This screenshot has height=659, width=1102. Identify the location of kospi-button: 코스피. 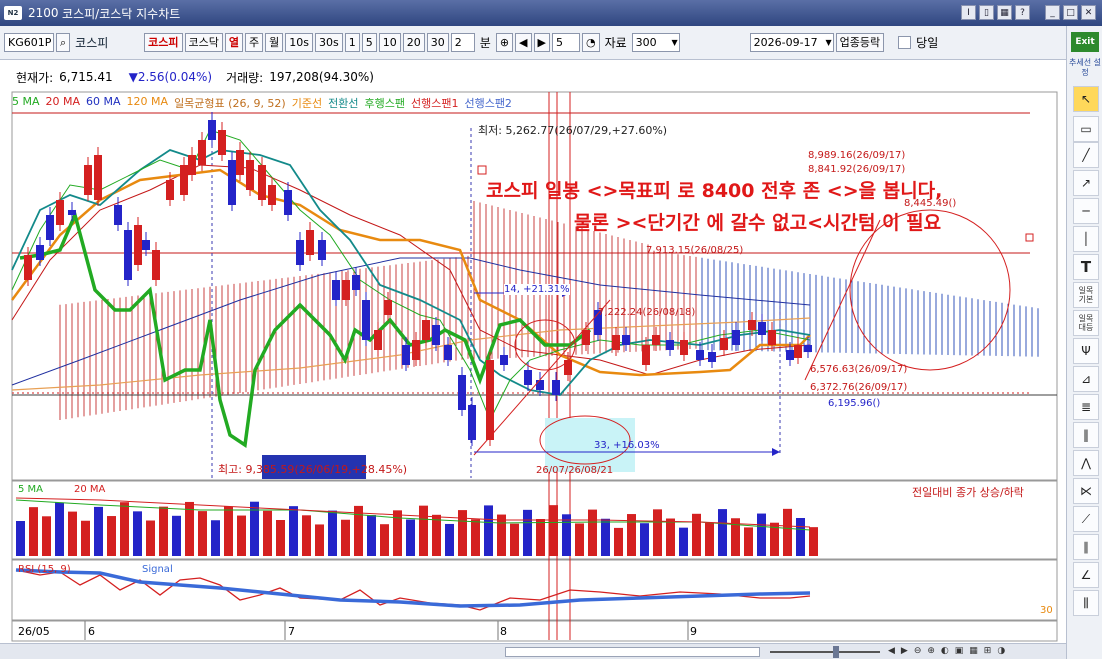
(163, 42).